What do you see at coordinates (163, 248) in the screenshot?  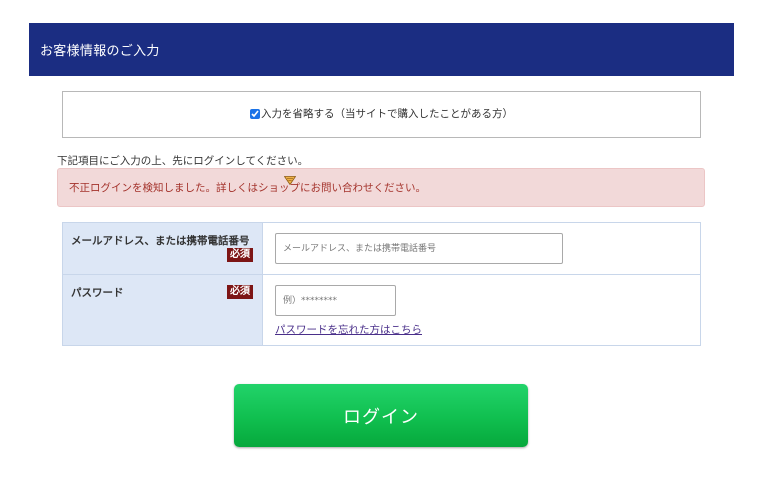 I see `email-label-cell: メールアドレス、または携帯電話番号 必須` at bounding box center [163, 248].